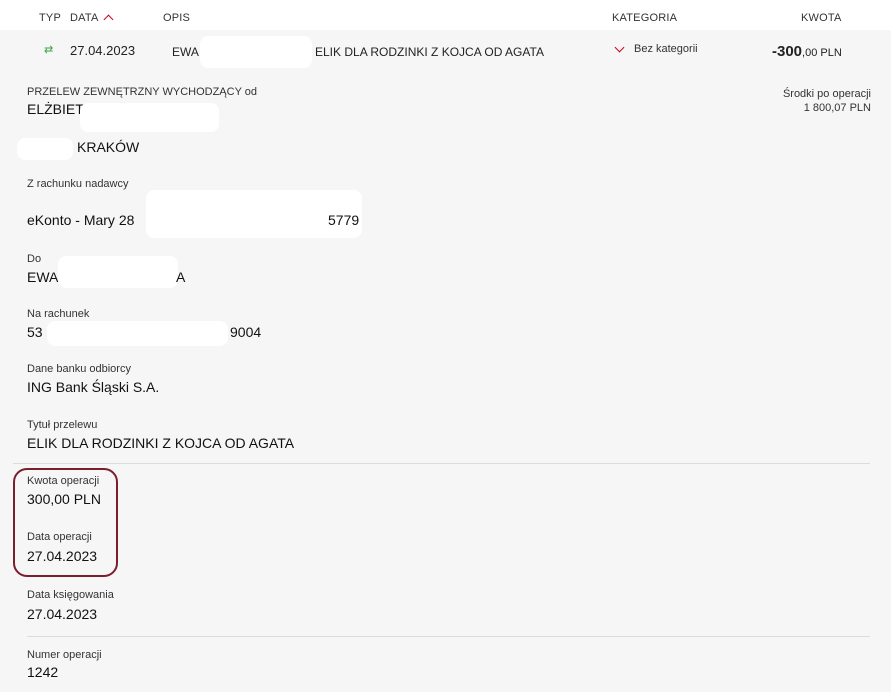 The width and height of the screenshot is (891, 692). I want to click on transaction-description-end: ELIK DLA RODZINKI Z KOJCA OD AGATA, so click(429, 52).